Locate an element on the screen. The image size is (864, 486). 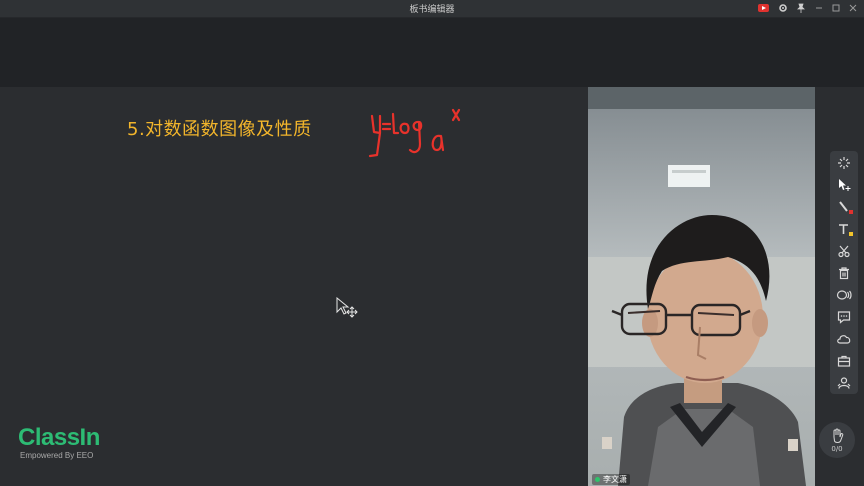
raise-hand-count: 0/0 is located at coordinates (837, 448).